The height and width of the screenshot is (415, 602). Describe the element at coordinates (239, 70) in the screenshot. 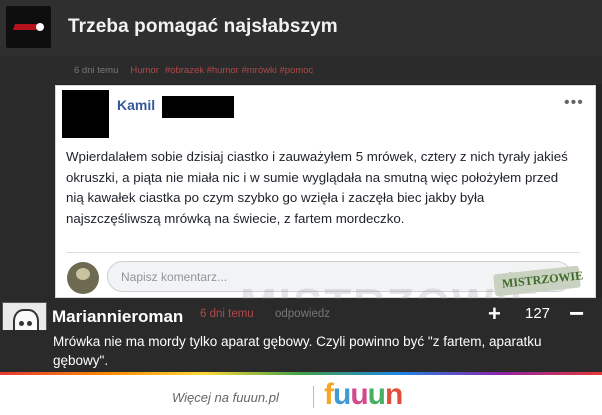

I see `post-tags: #obrazek #humor #mrówki #pomoc` at that location.